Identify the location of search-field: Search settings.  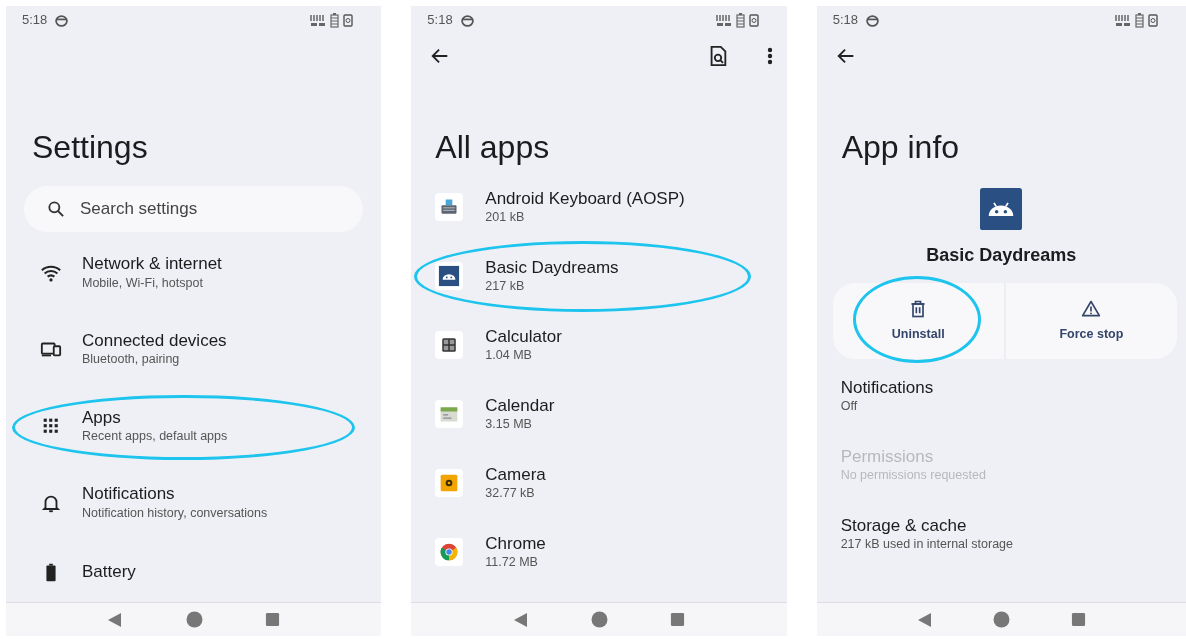
(194, 209).